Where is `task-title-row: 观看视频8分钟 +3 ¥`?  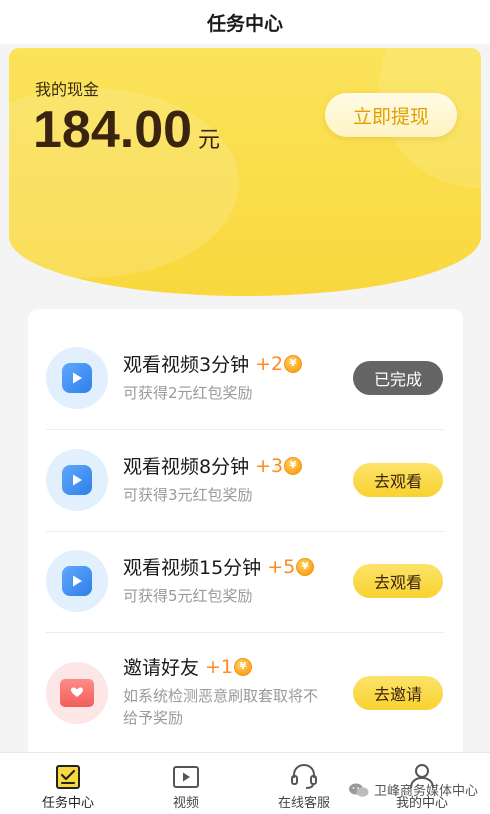 task-title-row: 观看视频8分钟 +3 ¥ is located at coordinates (213, 465).